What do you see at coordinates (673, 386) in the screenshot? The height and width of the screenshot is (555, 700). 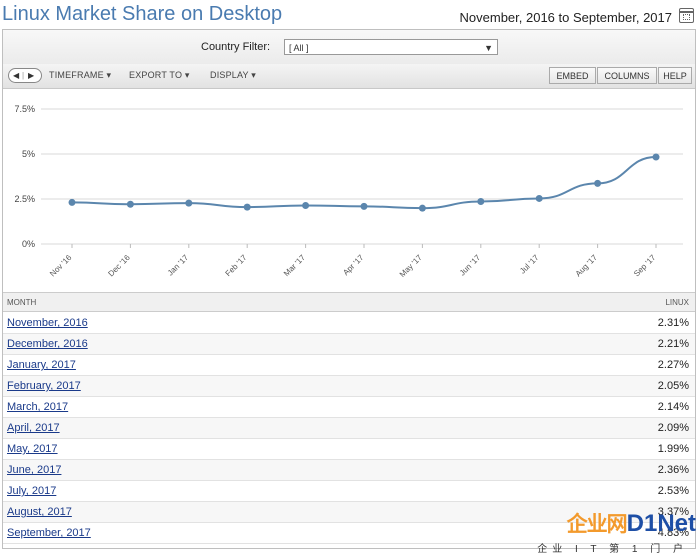 I see `linux-share-value: 2.05%` at bounding box center [673, 386].